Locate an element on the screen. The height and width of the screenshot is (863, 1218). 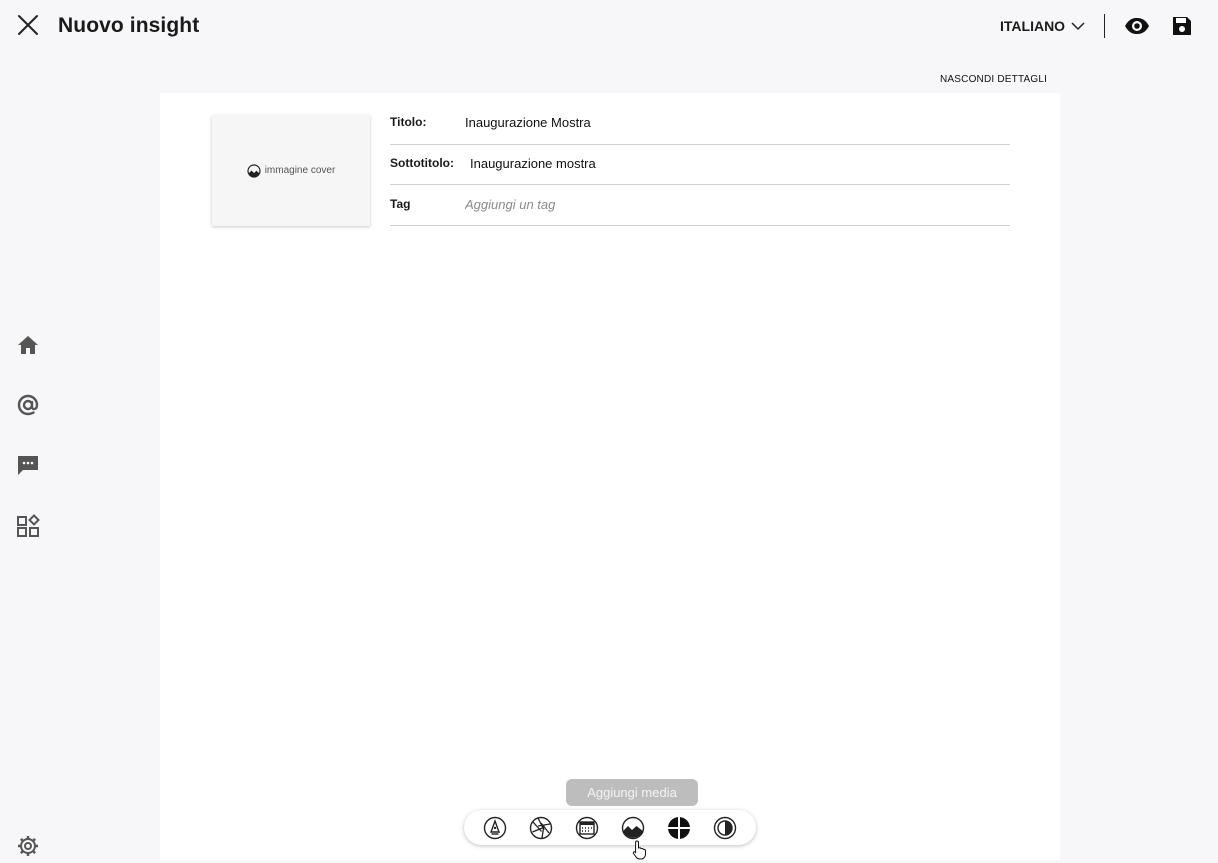
sidebar-item-home is located at coordinates (28, 345).